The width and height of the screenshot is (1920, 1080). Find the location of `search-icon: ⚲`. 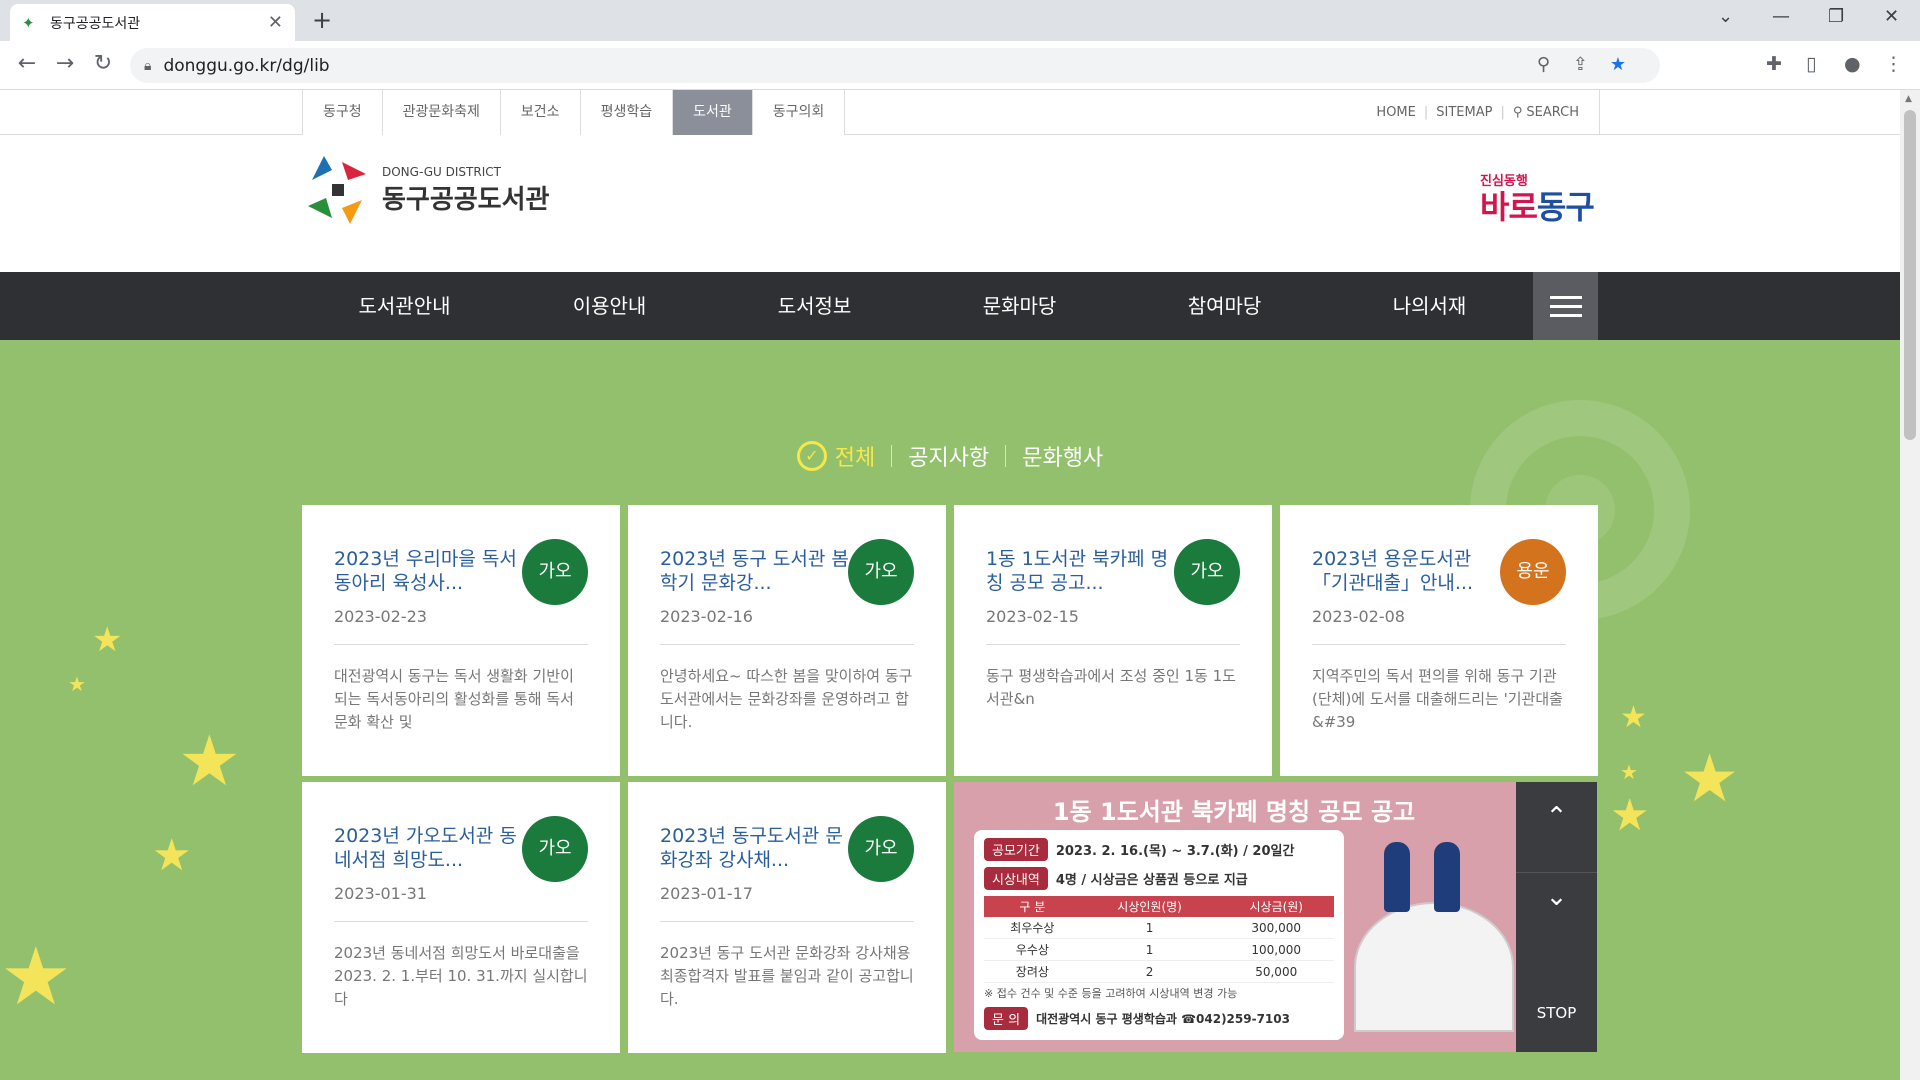

search-icon: ⚲ is located at coordinates (1518, 112).